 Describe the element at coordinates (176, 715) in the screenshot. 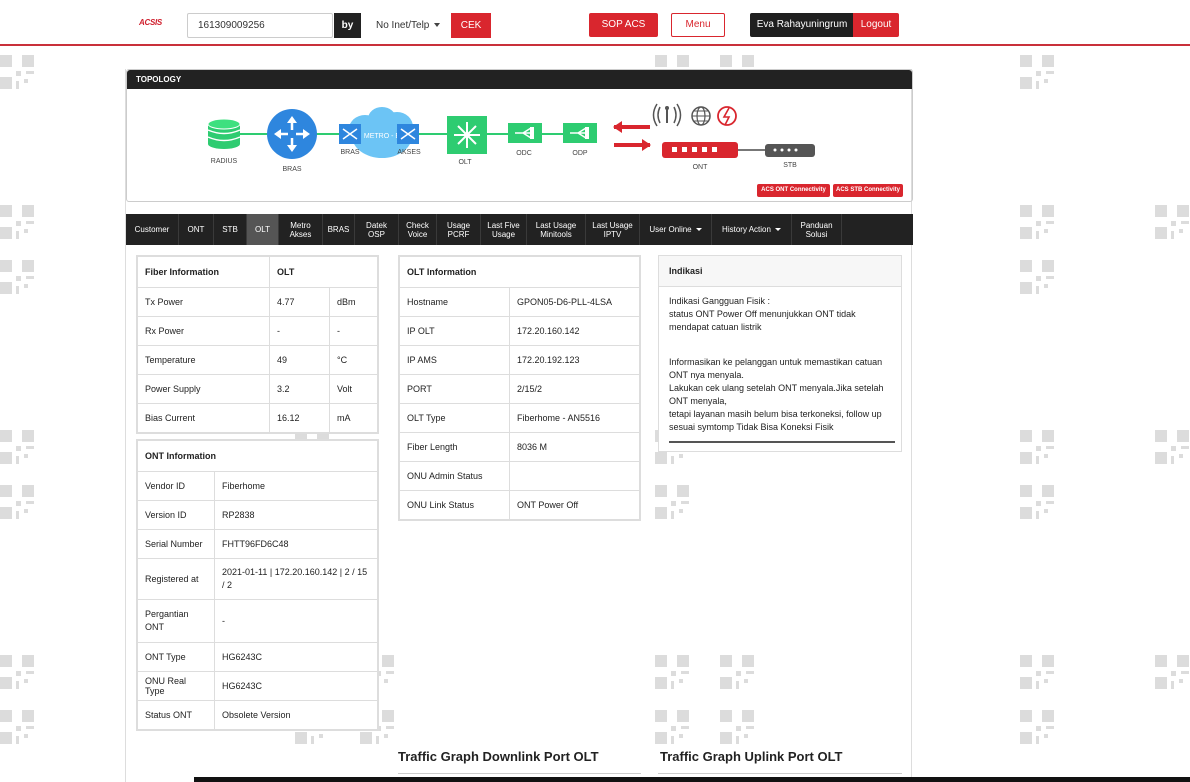

I see `ont-row-name: Status ONT` at that location.